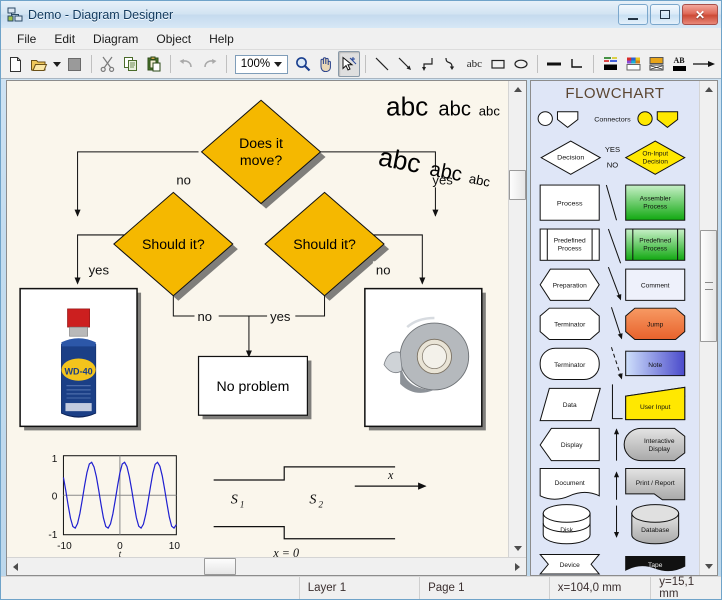 This screenshot has height=600, width=722. I want to click on menu-object: Object, so click(173, 39).